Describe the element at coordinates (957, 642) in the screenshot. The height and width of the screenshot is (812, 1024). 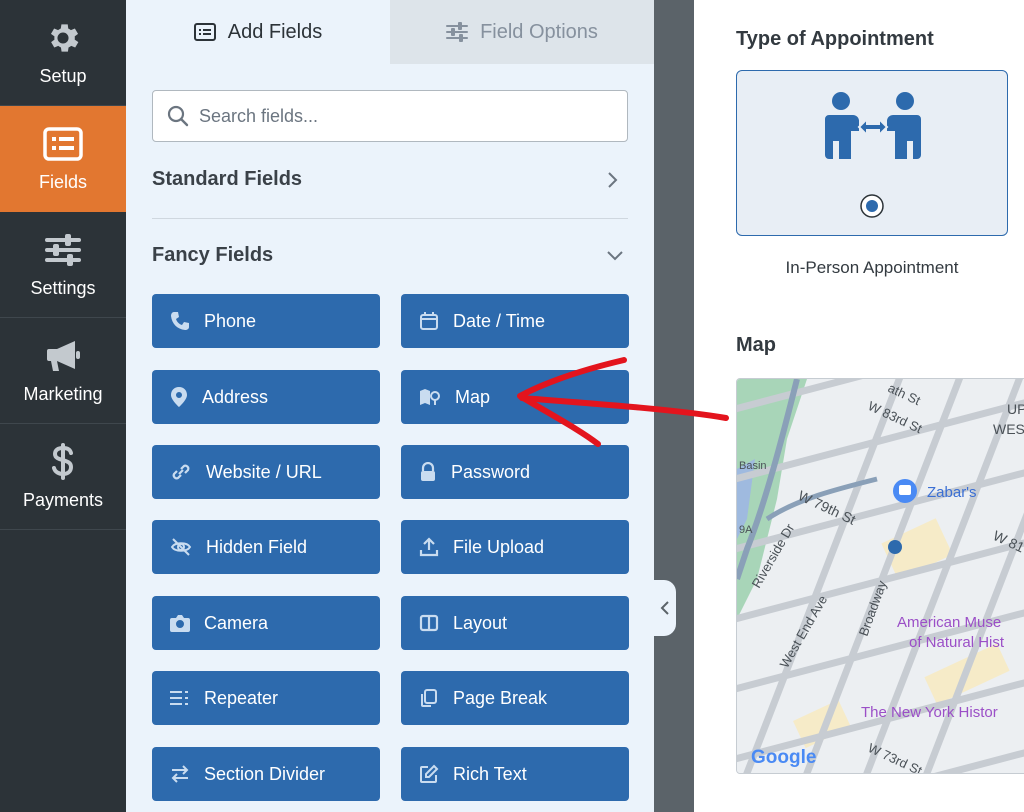
I see `map-label: of Natural Hist` at that location.